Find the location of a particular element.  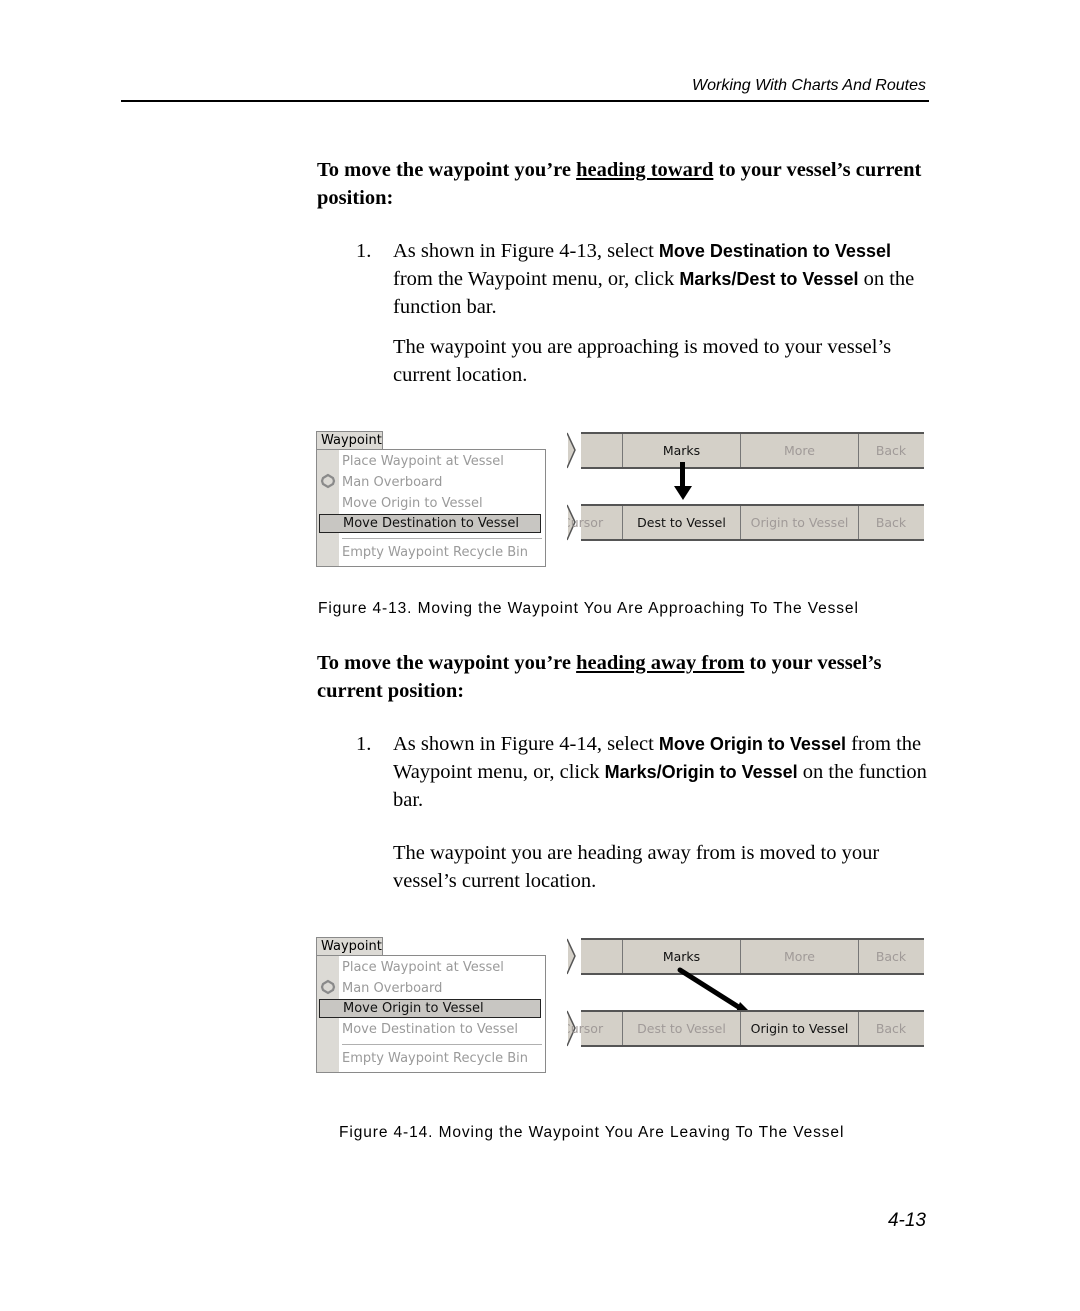

menu-command-ref: Move Destination to Vessel is located at coordinates (774, 251).